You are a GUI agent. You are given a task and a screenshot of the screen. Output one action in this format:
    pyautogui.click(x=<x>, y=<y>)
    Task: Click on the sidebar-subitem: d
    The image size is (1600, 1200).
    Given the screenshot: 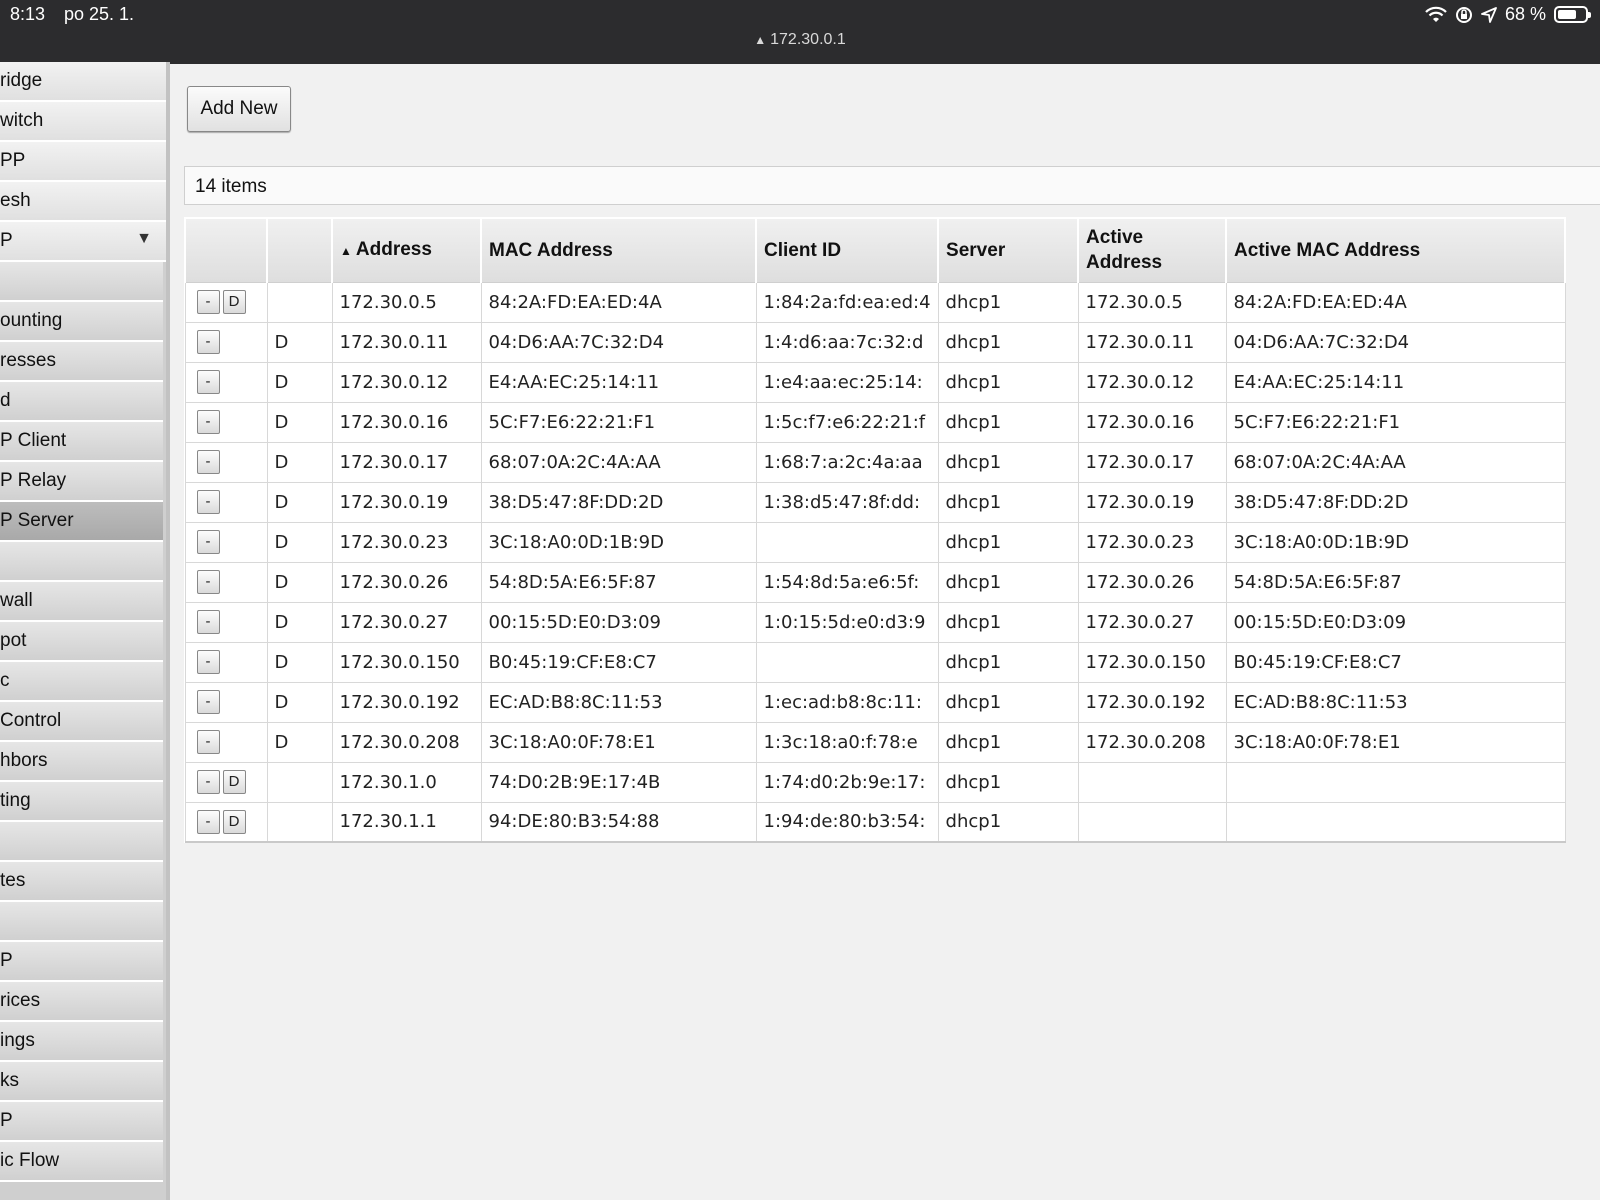 What is the action you would take?
    pyautogui.click(x=81, y=402)
    